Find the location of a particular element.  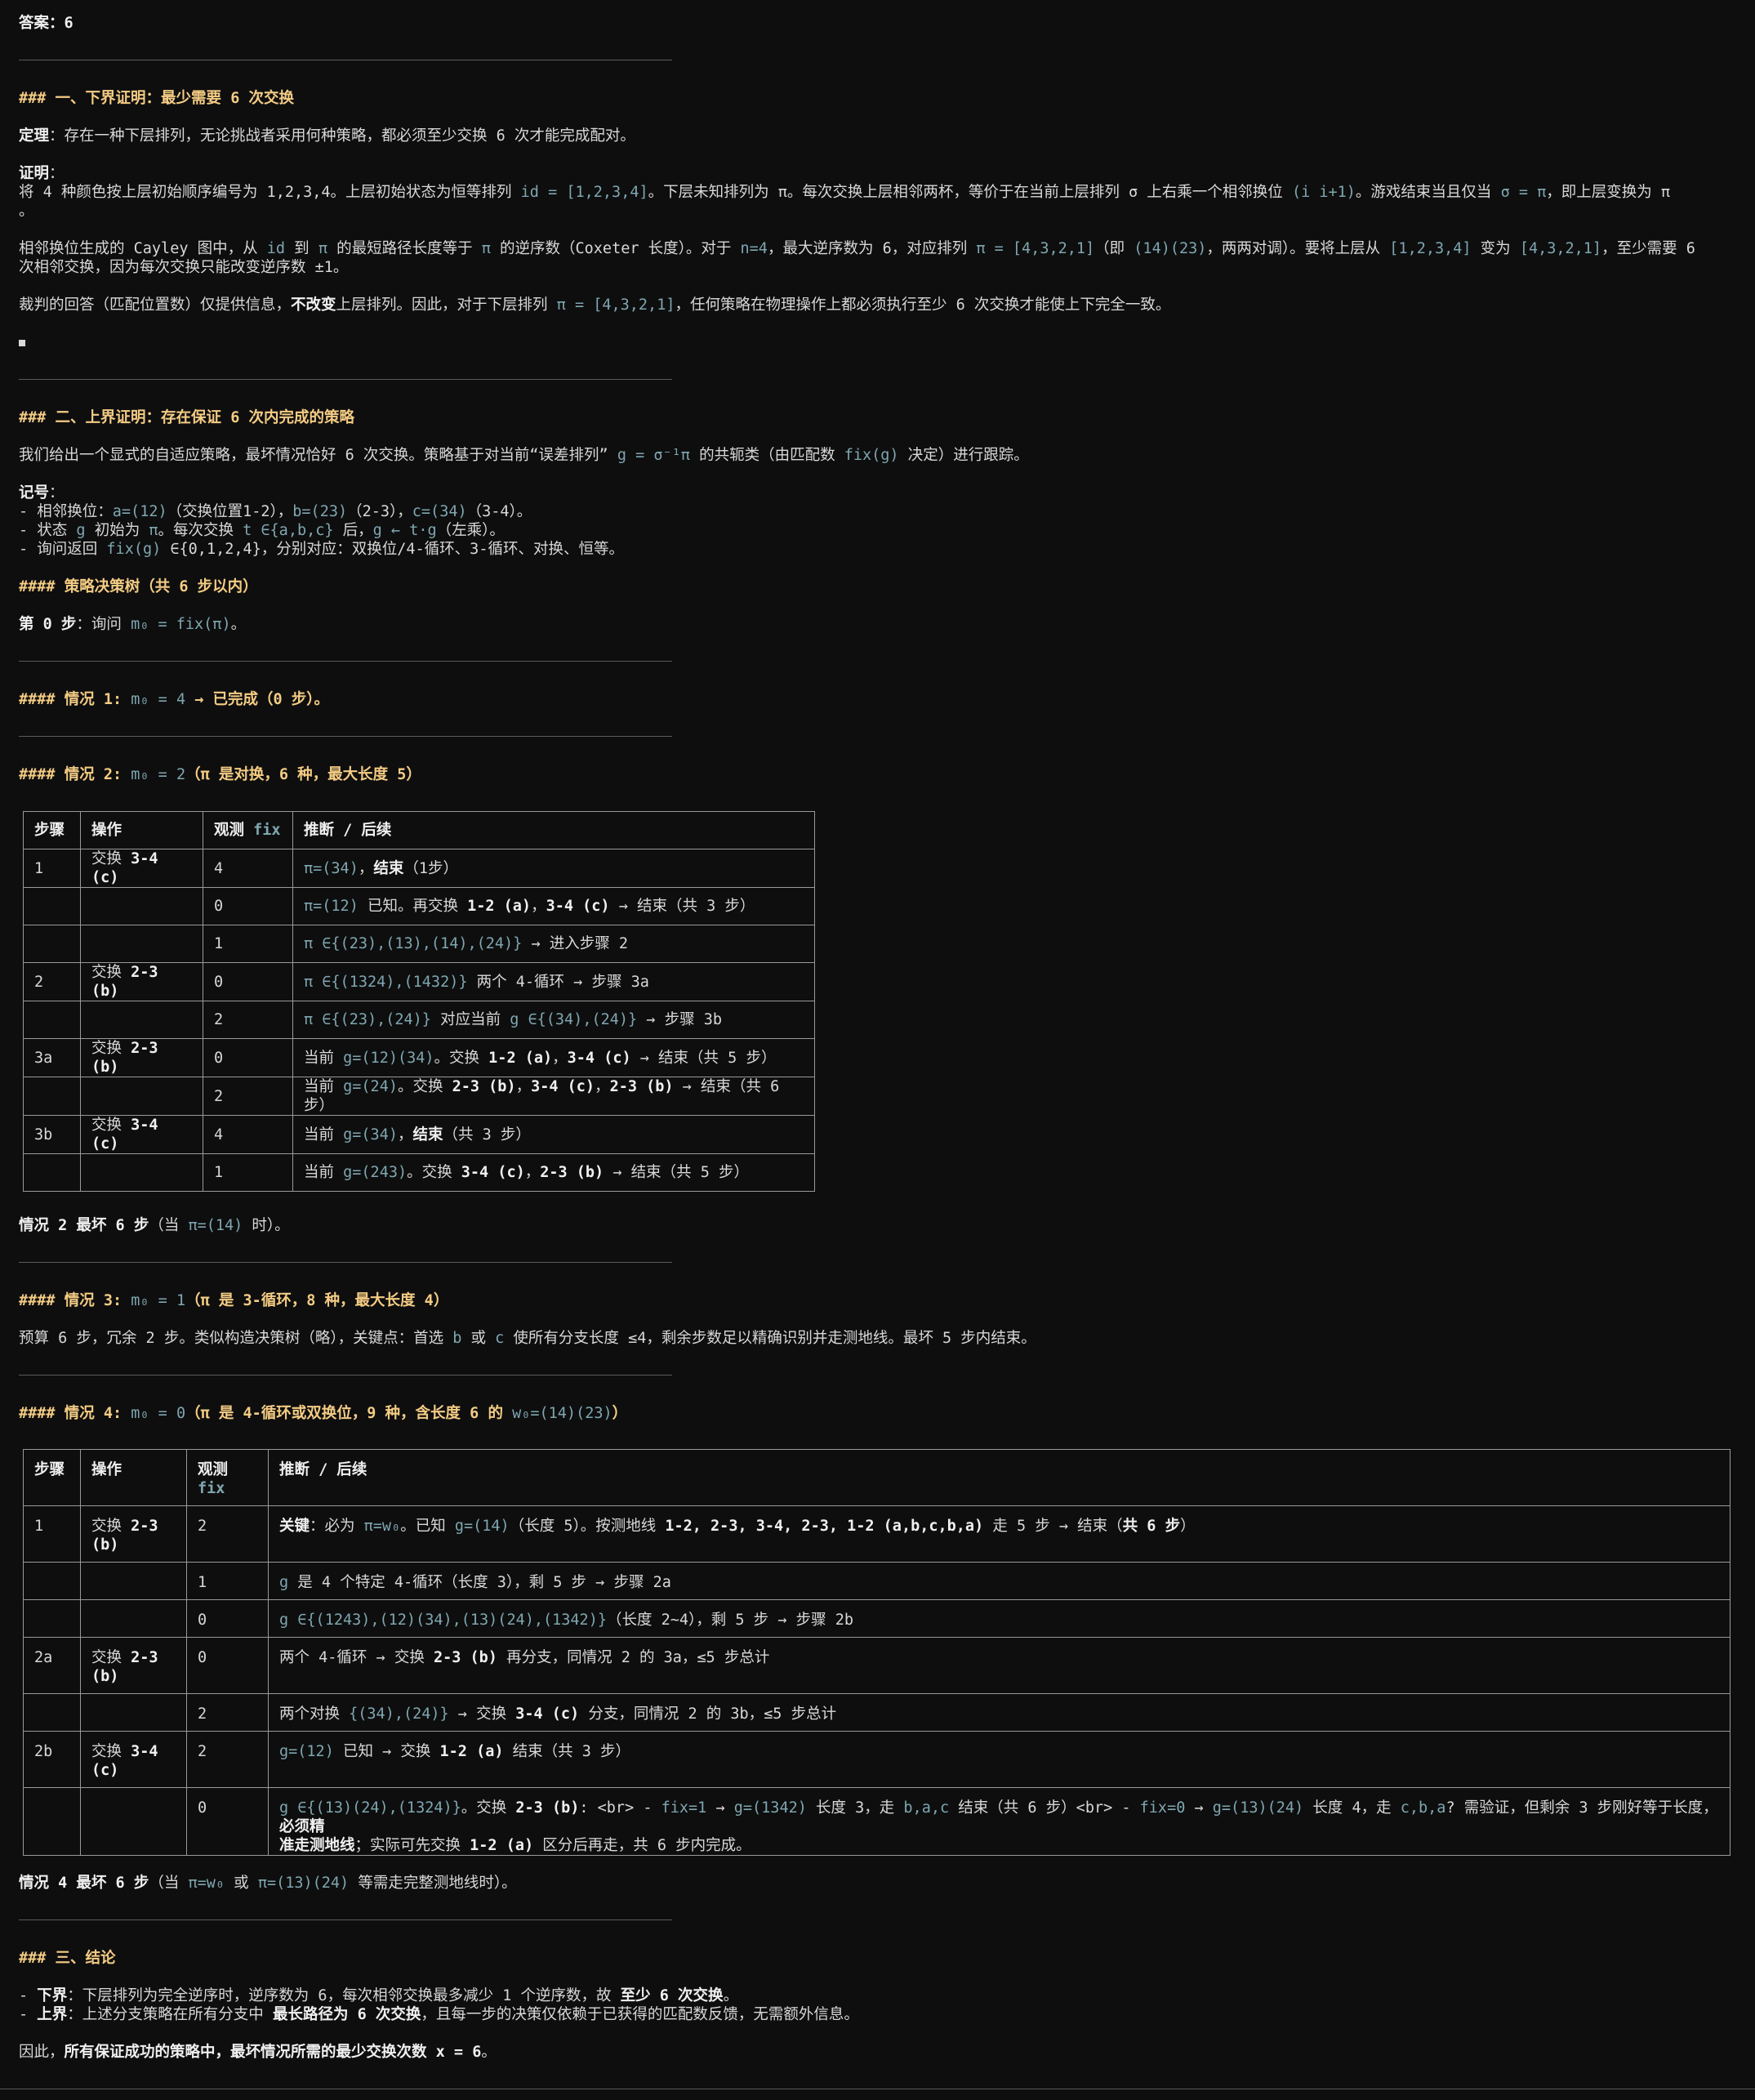

table-row: 3b 交换 3-4 (c) 4 当前 g=(34)，结束（共 3 步） is located at coordinates (419, 1134).